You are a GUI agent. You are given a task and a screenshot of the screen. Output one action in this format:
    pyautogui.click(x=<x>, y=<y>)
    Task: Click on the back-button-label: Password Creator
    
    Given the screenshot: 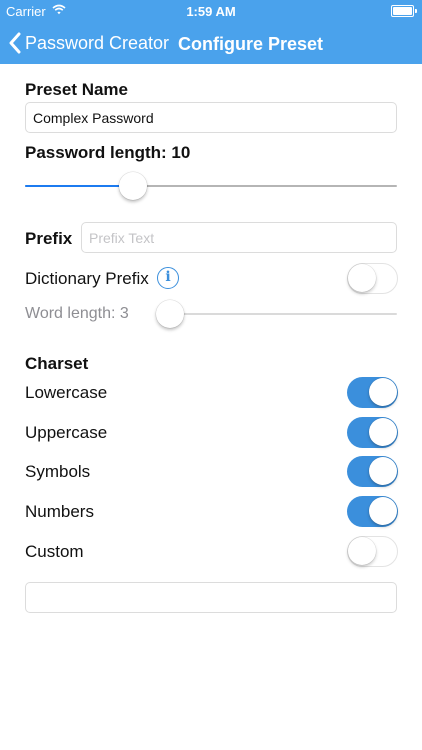 What is the action you would take?
    pyautogui.click(x=97, y=42)
    